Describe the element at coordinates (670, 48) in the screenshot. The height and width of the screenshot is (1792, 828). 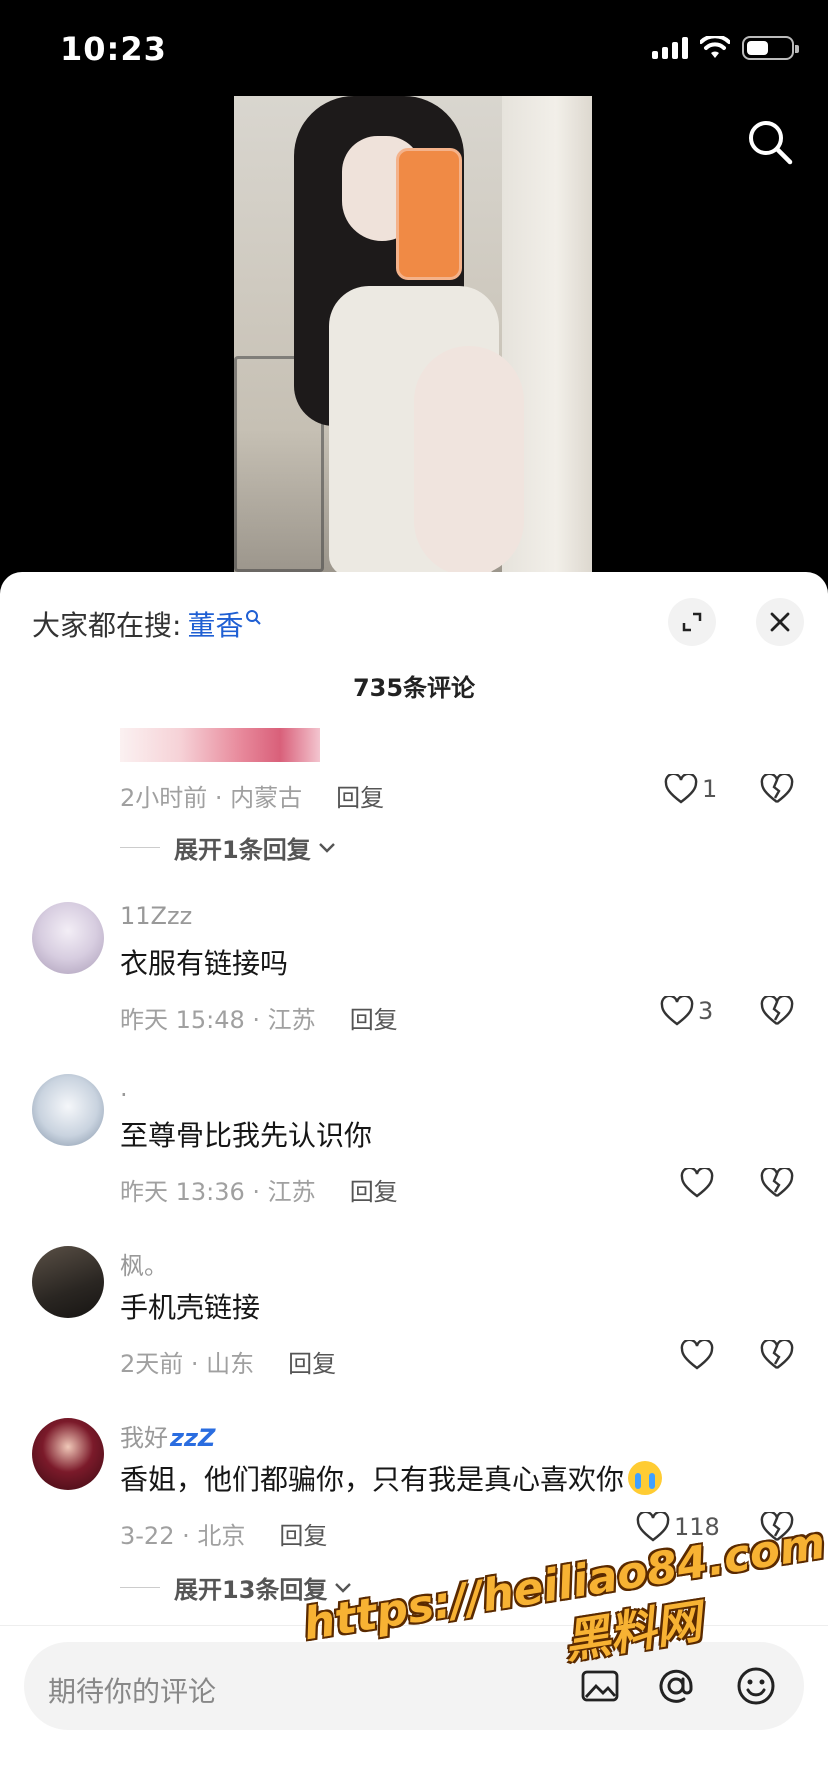
I see `cellular-signal-icon` at that location.